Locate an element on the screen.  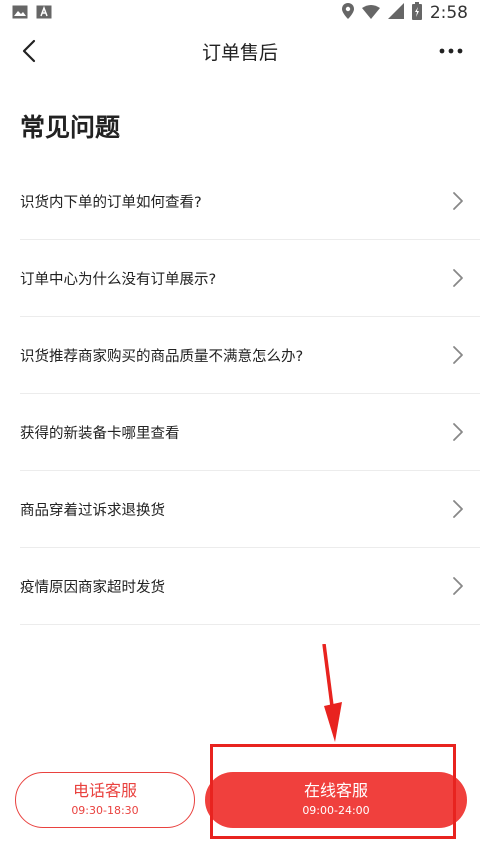
signal-icon is located at coordinates (395, 13).